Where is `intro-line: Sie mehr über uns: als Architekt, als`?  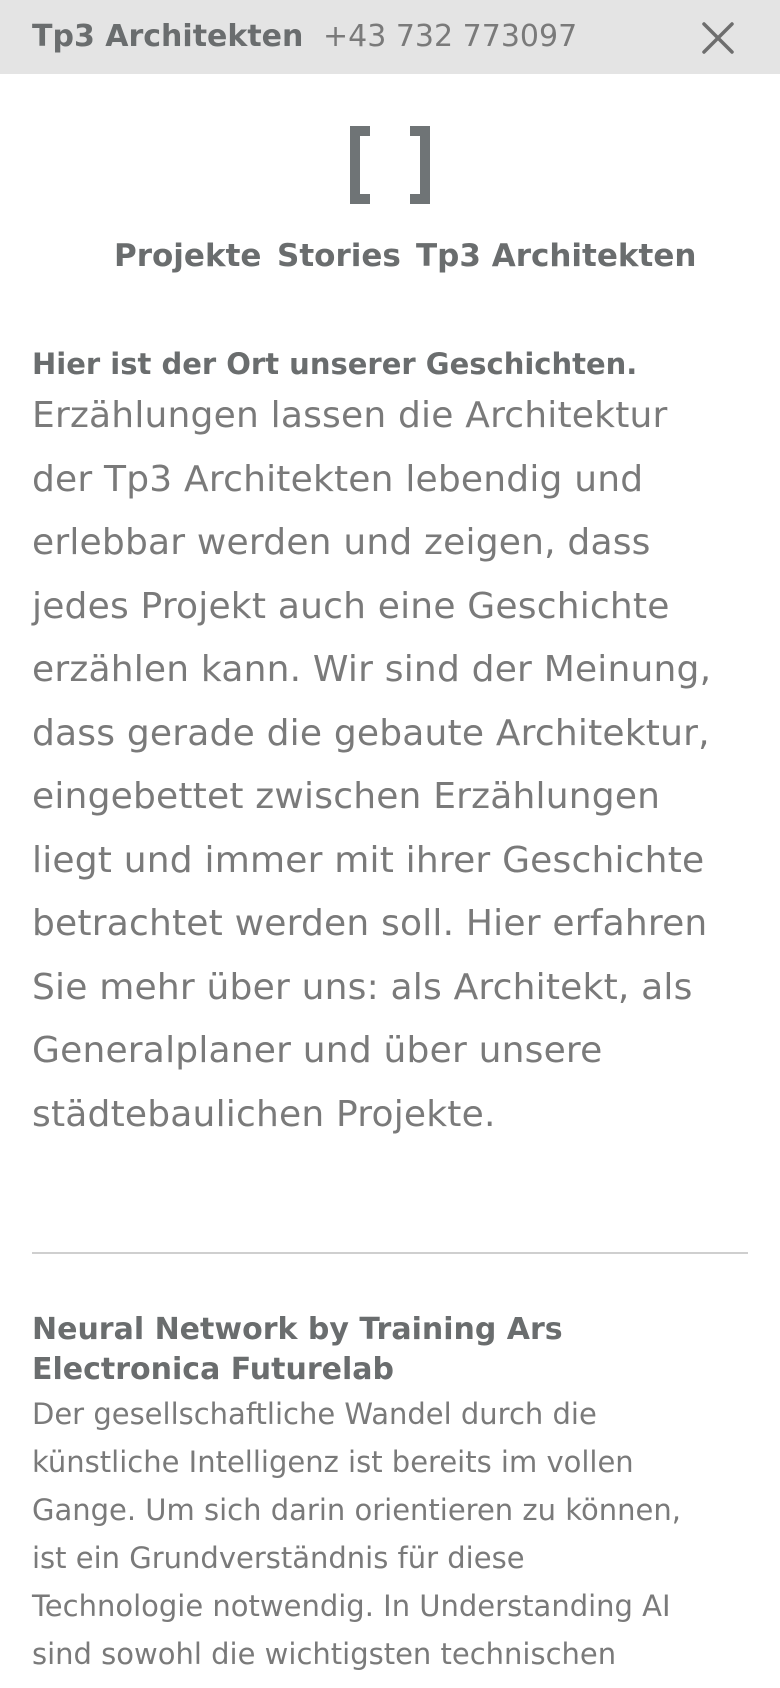 intro-line: Sie mehr über uns: als Architekt, als is located at coordinates (362, 987).